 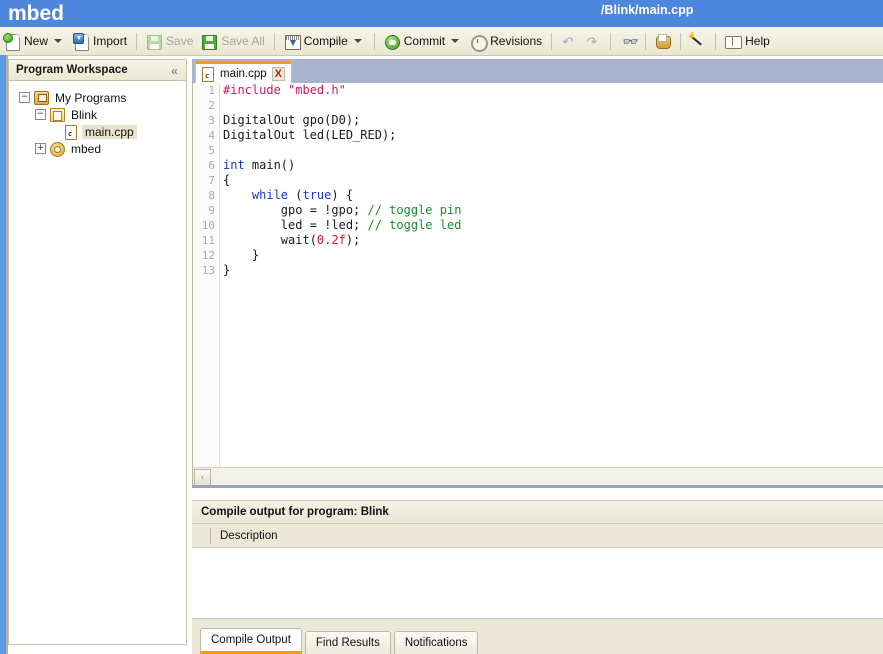 I want to click on editor-tab-main-cpp: main.cpp X, so click(x=244, y=72).